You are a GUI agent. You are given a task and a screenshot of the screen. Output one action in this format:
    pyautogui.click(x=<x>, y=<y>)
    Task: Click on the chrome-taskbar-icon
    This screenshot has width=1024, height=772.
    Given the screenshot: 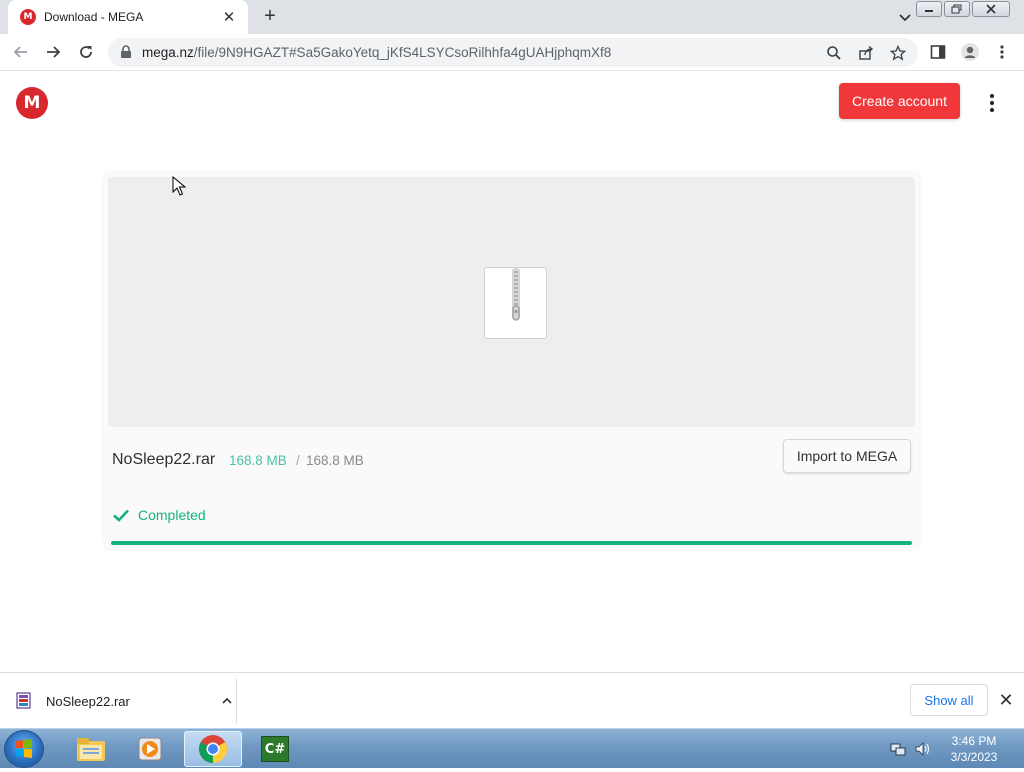 What is the action you would take?
    pyautogui.click(x=213, y=749)
    